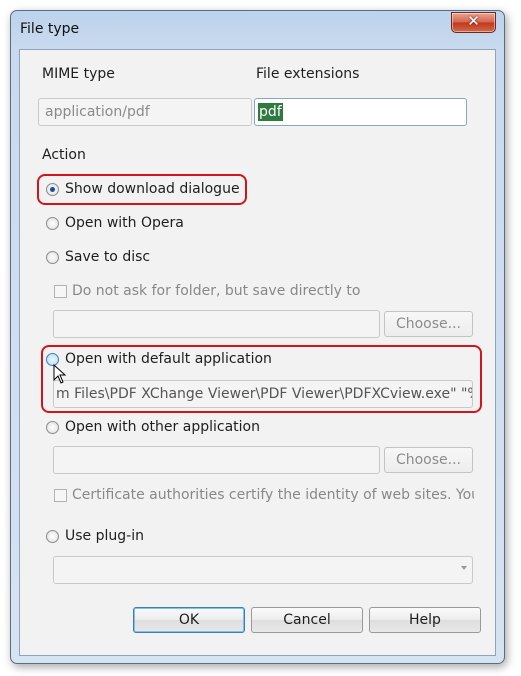 The width and height of the screenshot is (521, 676). I want to click on close-icon: ✕, so click(473, 21).